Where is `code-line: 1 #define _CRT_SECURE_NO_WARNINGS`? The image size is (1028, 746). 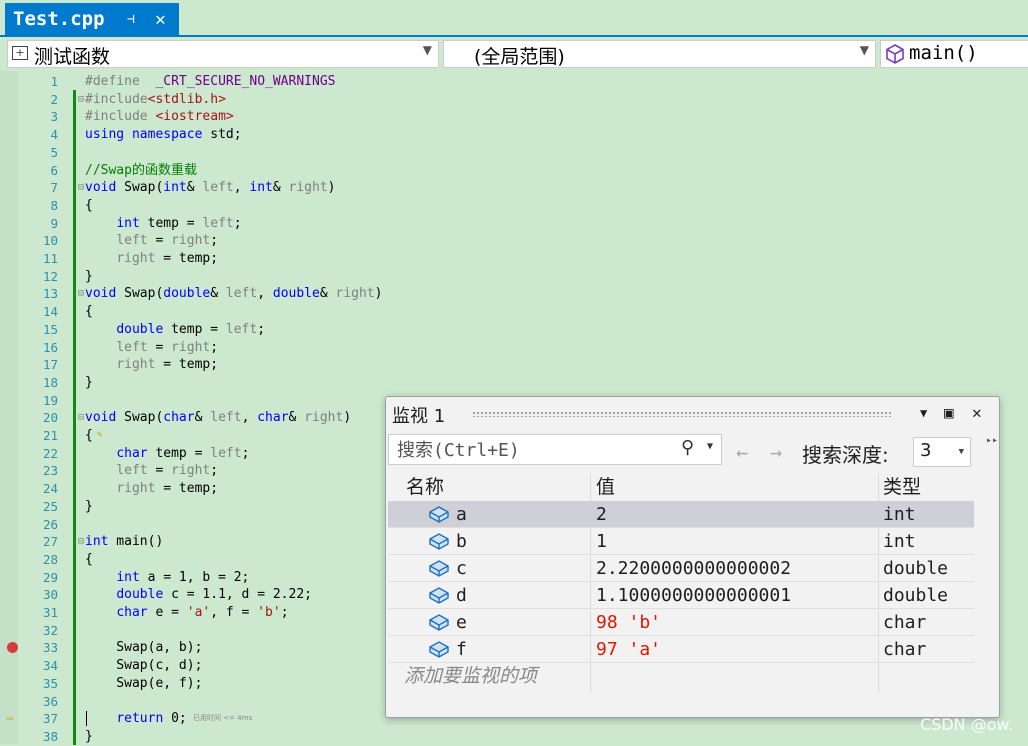 code-line: 1 #define _CRT_SECURE_NO_WARNINGS is located at coordinates (514, 82).